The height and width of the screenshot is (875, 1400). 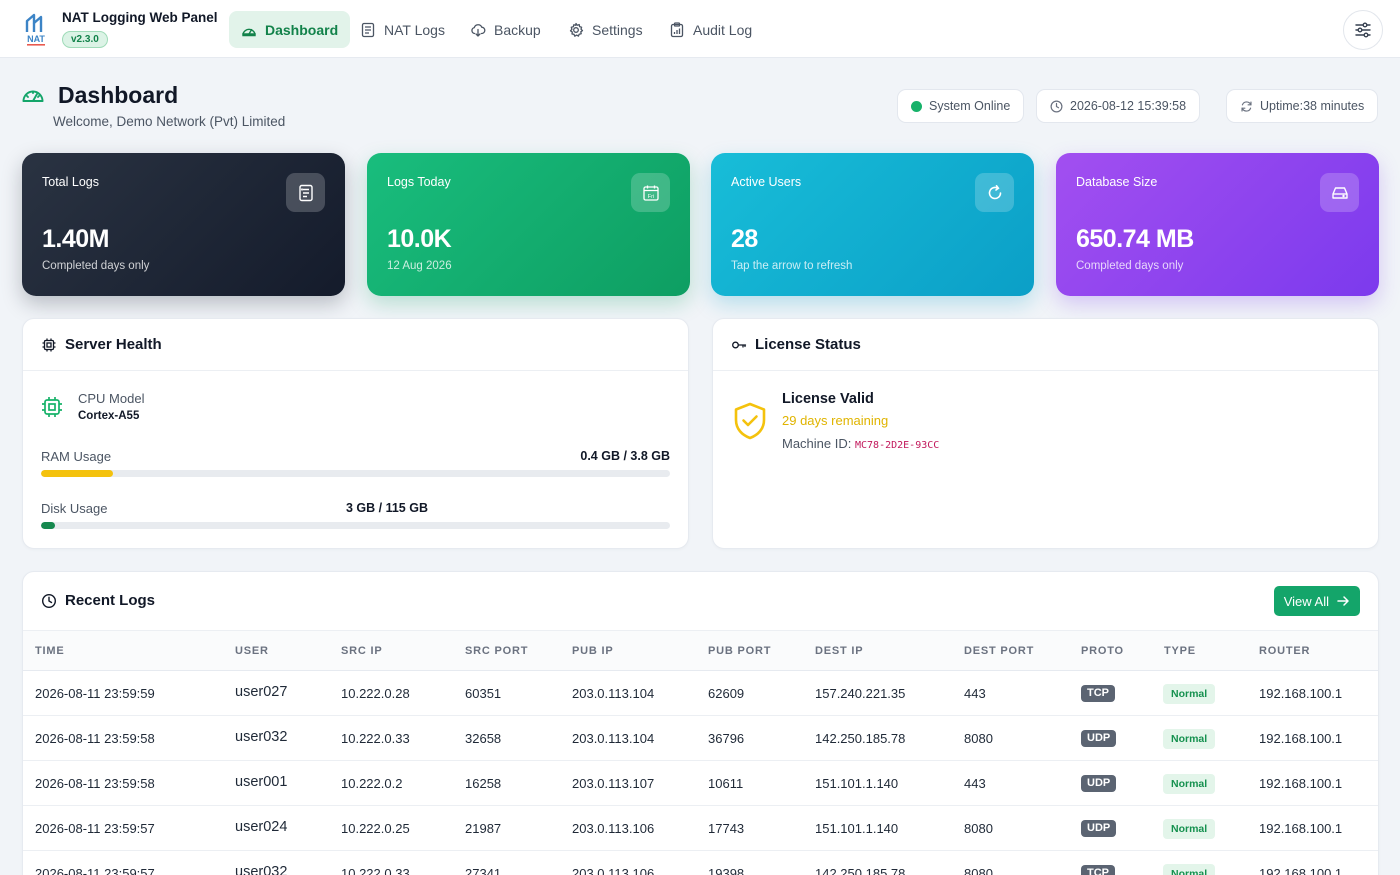 I want to click on column-header-src-ip: SRC IP, so click(x=361, y=651).